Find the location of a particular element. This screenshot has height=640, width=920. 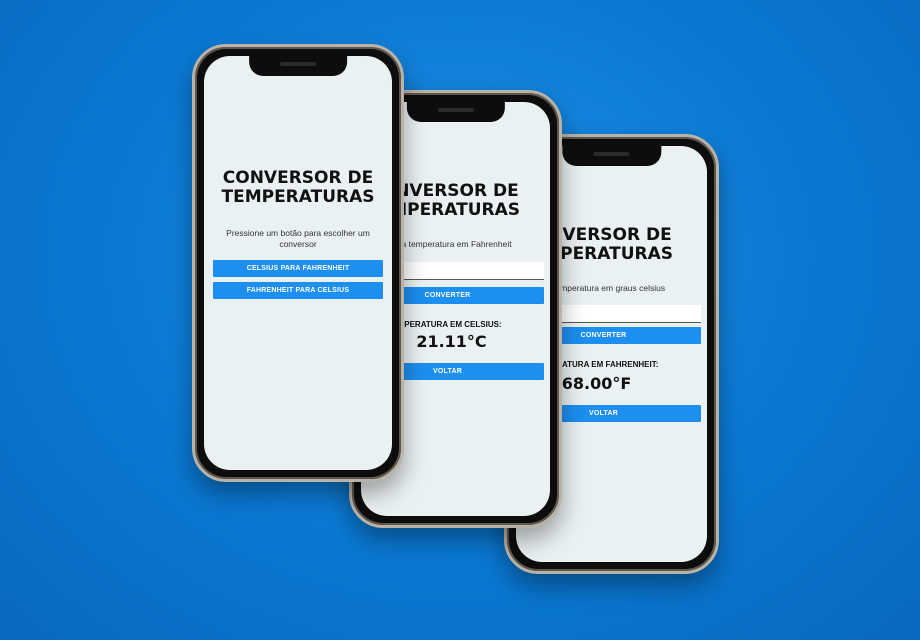

app-title: CONVERSOR DE TEMPERATURAS is located at coordinates (298, 188).